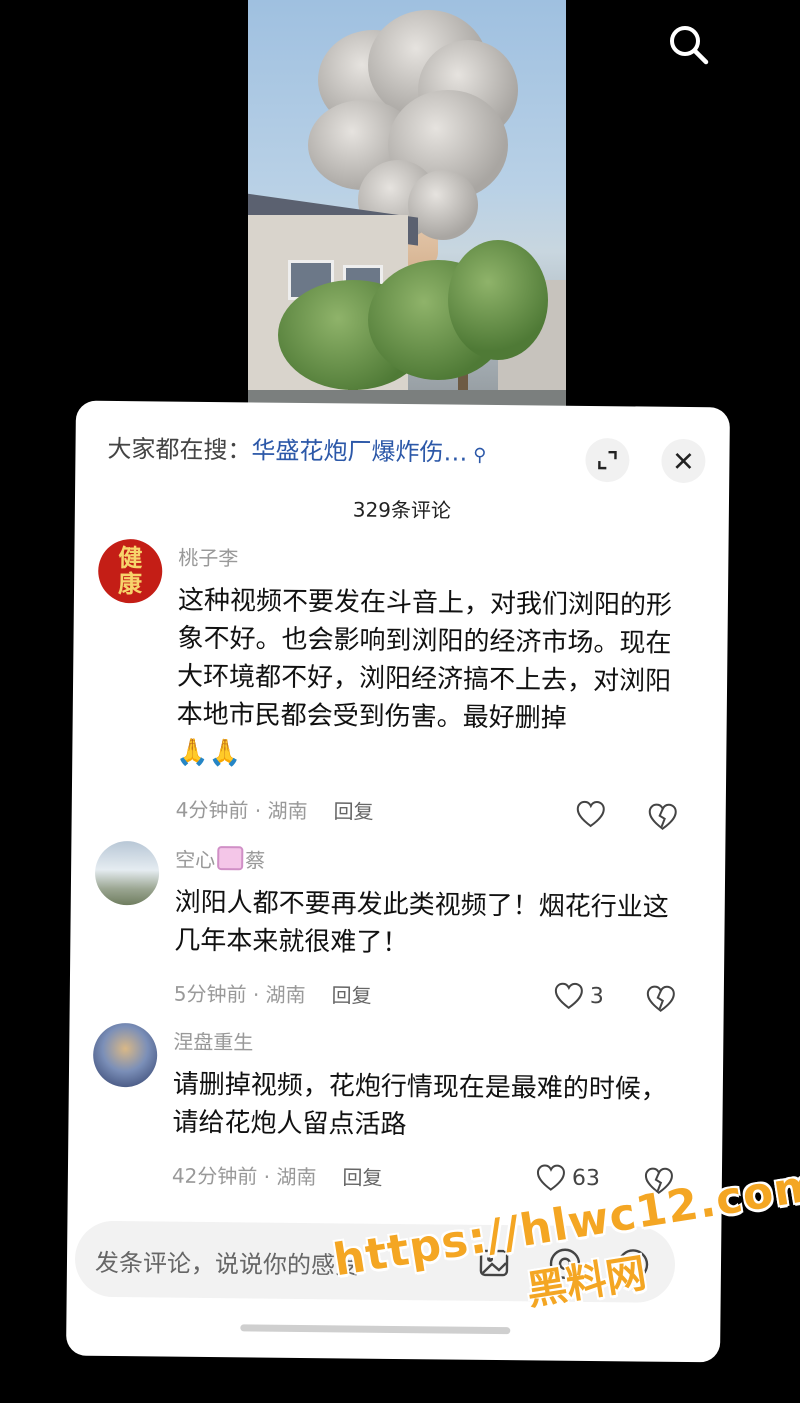  I want to click on like-count: 63, so click(586, 1178).